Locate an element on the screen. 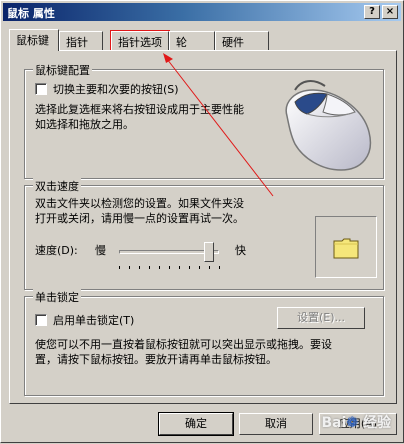 This screenshot has height=444, width=404. button-config-desc-2: 如选择和拖放之用。 is located at coordinates (84, 124).